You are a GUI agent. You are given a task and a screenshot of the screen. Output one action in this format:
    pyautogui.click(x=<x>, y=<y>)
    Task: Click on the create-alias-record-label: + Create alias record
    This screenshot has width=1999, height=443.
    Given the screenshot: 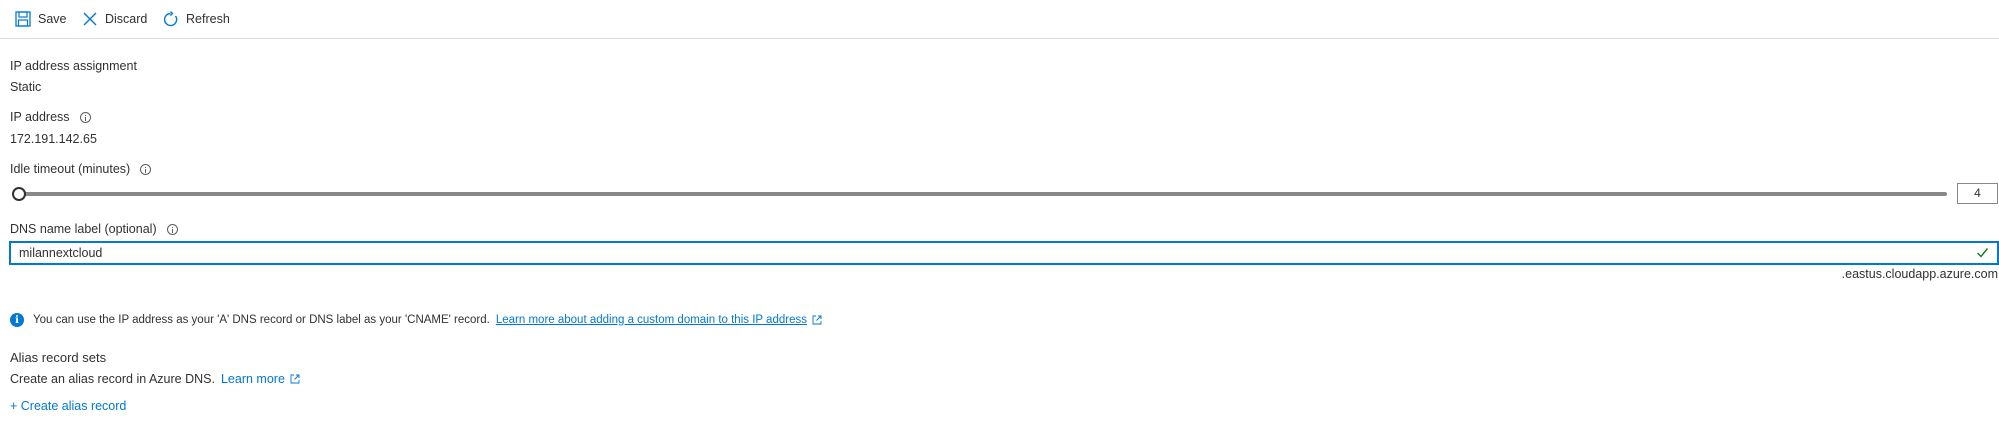 What is the action you would take?
    pyautogui.click(x=68, y=406)
    